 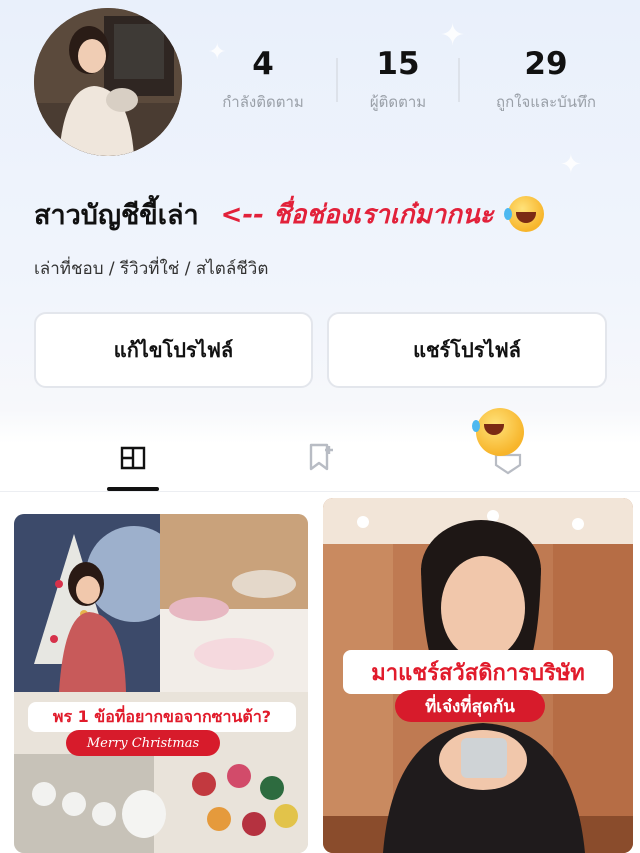 I want to click on followers-label: ผู้ติดตาม, so click(x=398, y=102).